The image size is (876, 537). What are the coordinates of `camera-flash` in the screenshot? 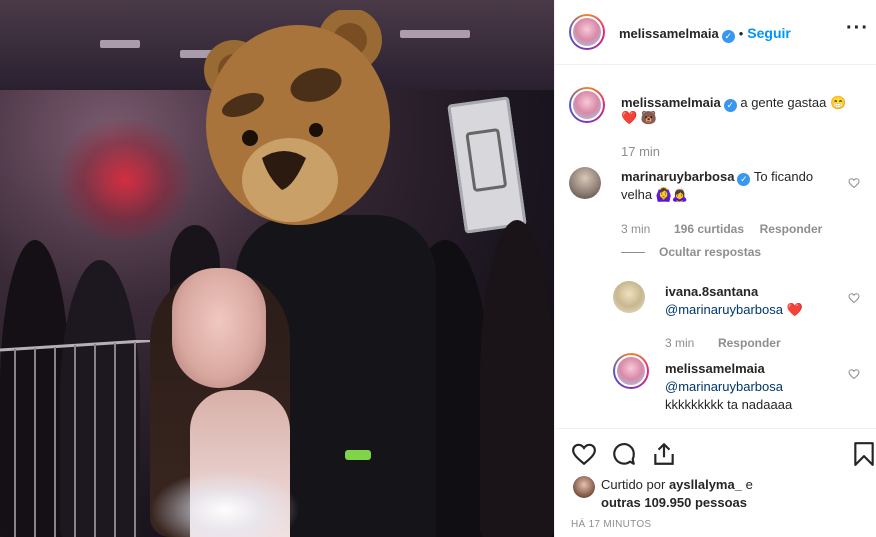 It's located at (225, 503).